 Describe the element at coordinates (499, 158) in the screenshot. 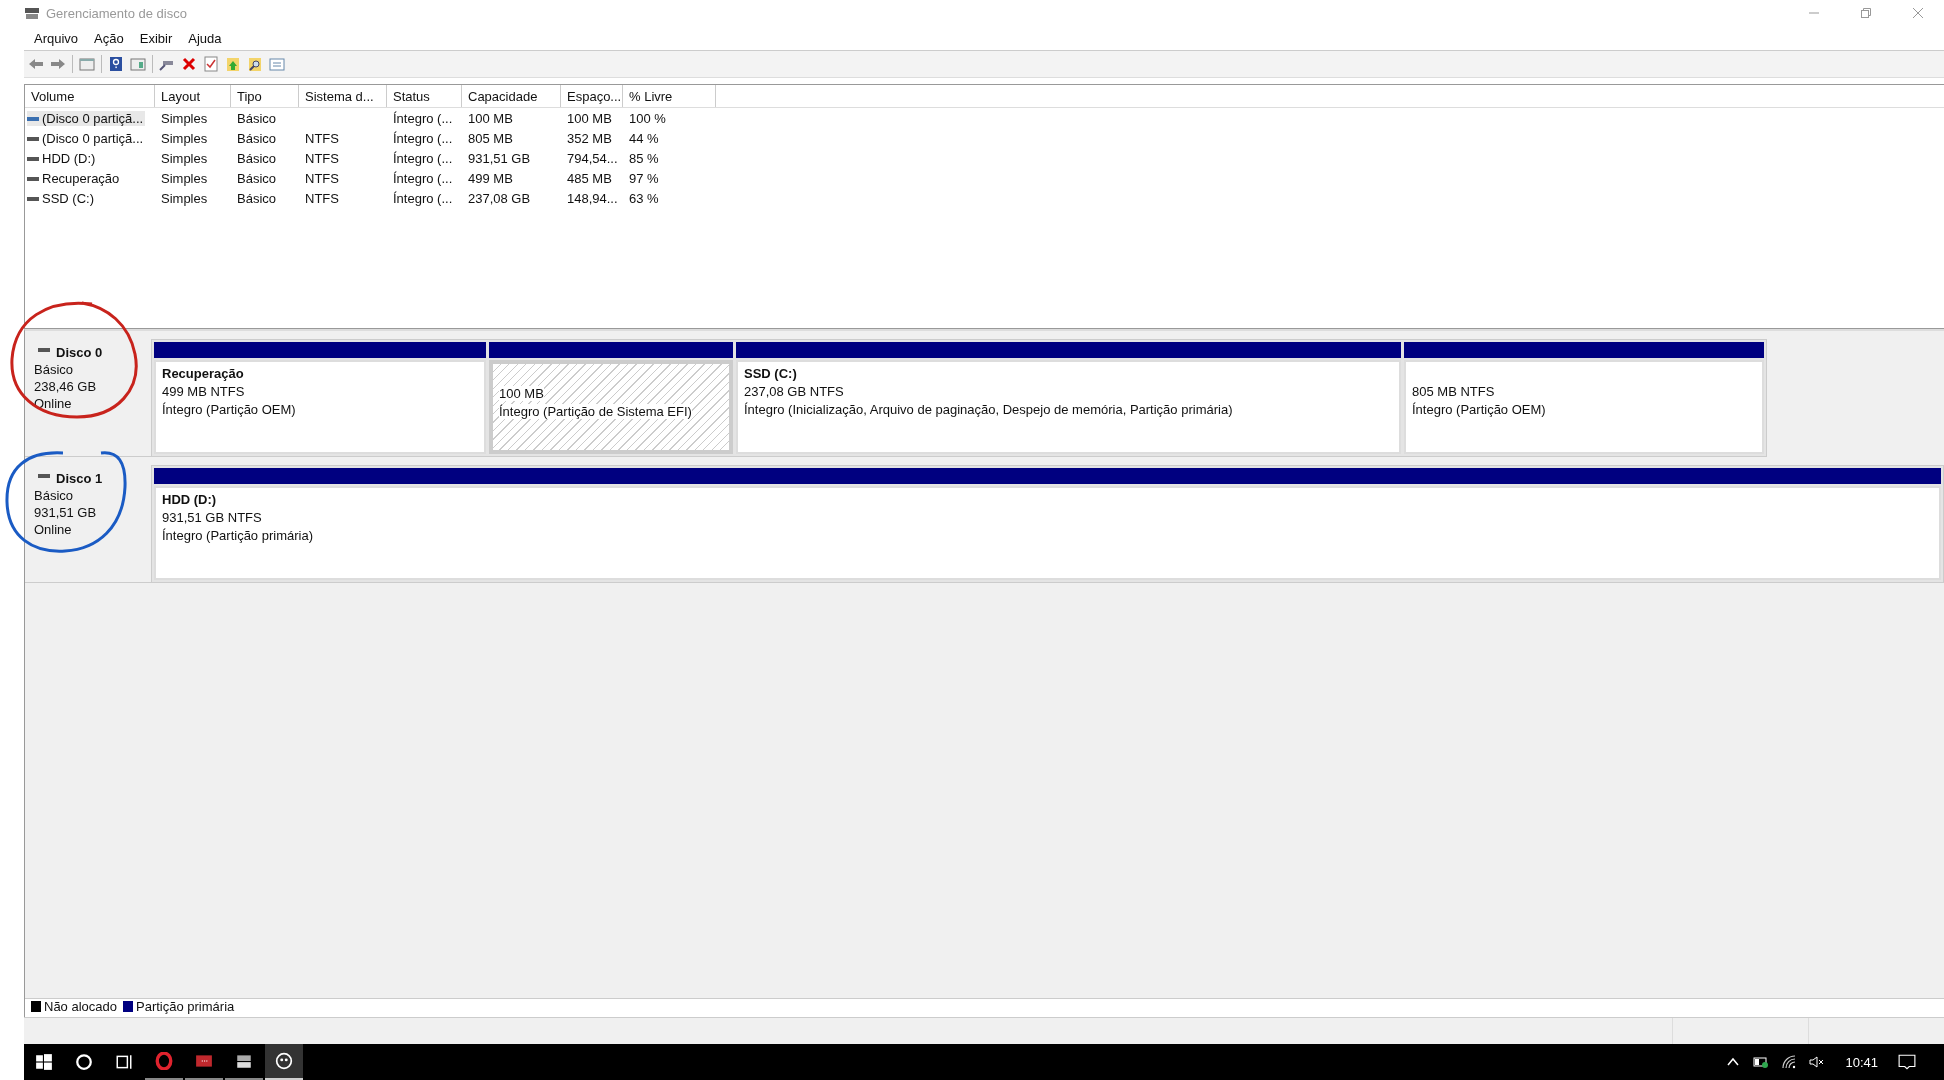

I see `table-cell: 931,51 GB` at that location.